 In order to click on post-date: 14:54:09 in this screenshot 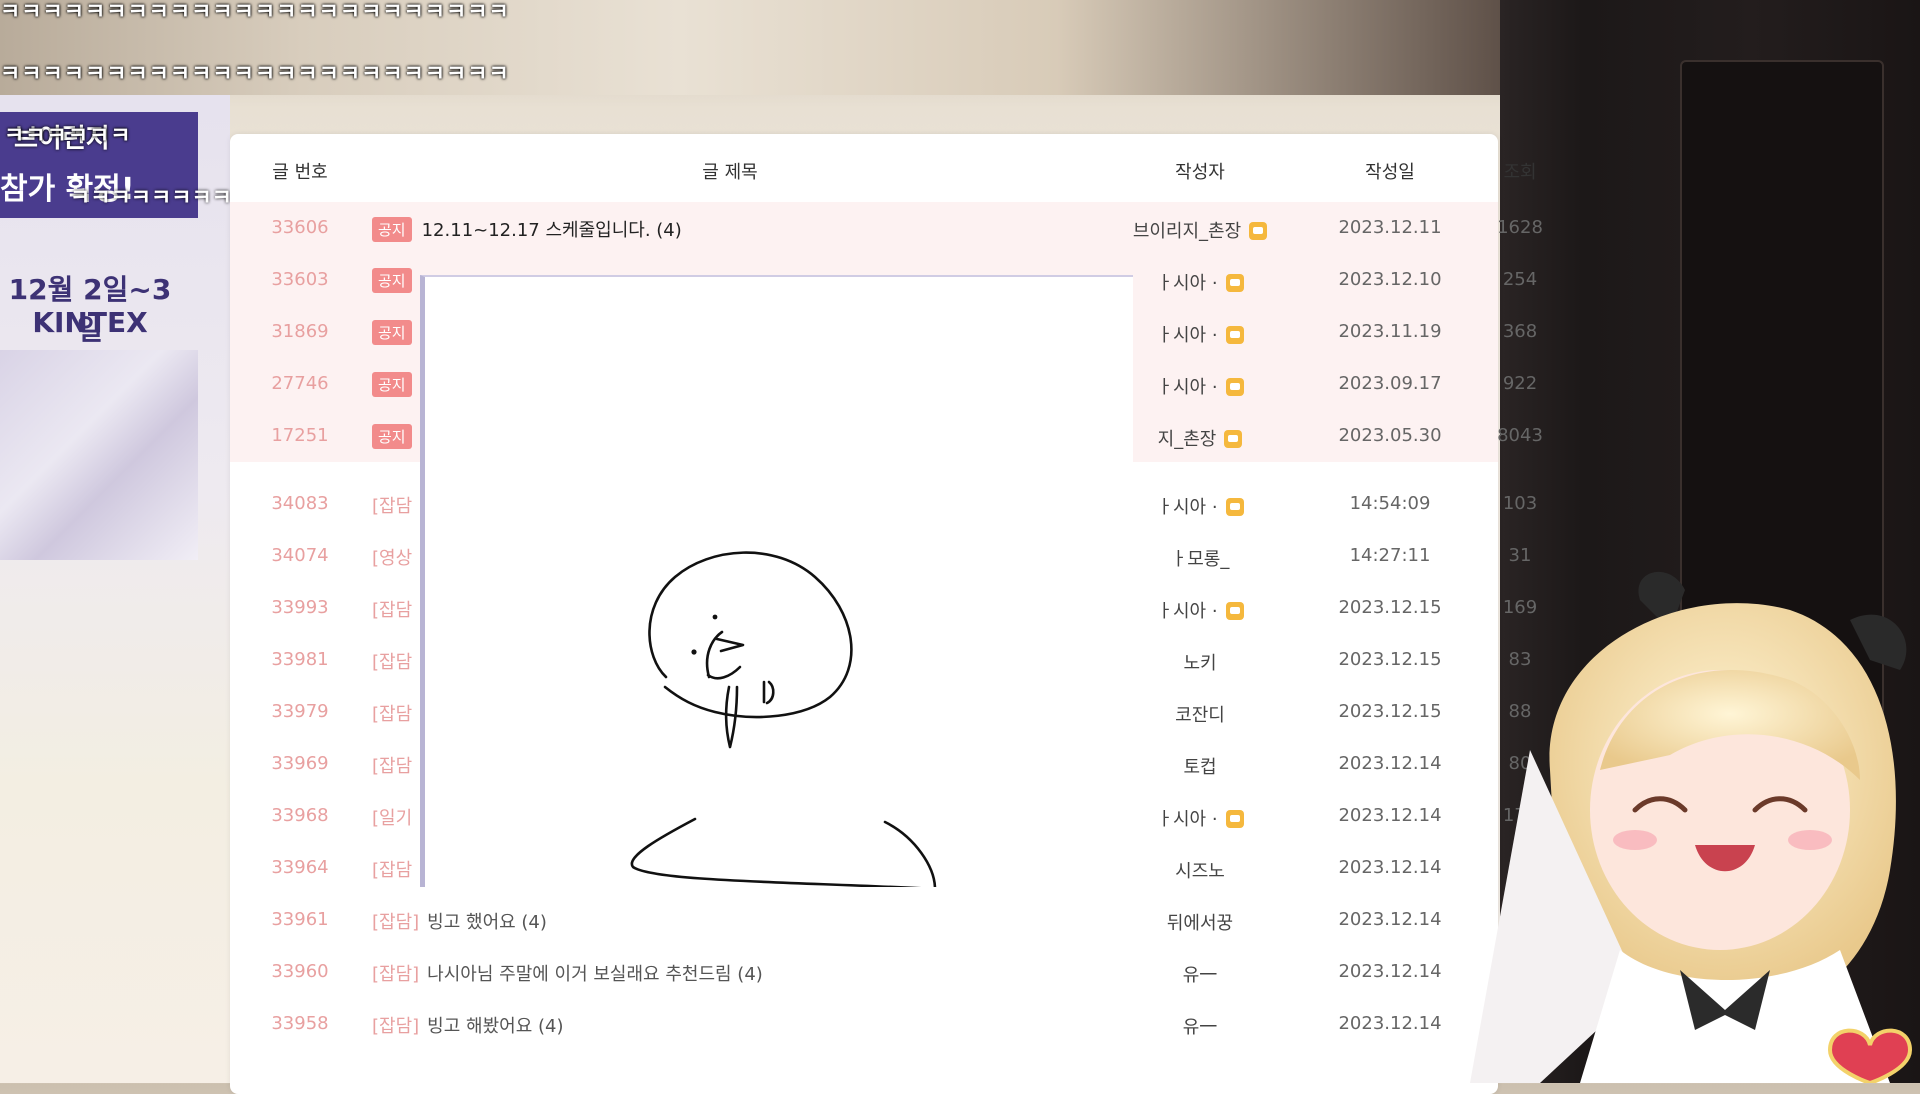, I will do `click(1390, 503)`.